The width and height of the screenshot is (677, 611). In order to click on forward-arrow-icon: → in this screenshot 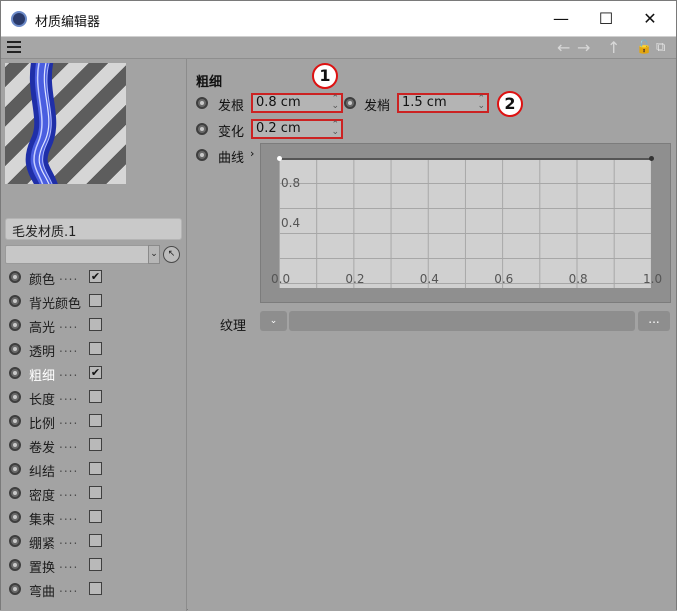, I will do `click(583, 47)`.